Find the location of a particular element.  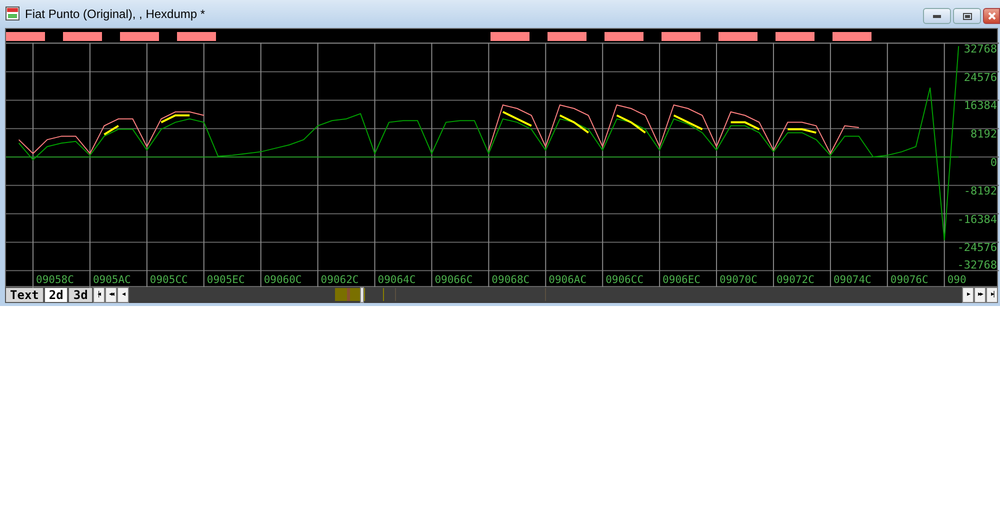

app-icon is located at coordinates (13, 14).